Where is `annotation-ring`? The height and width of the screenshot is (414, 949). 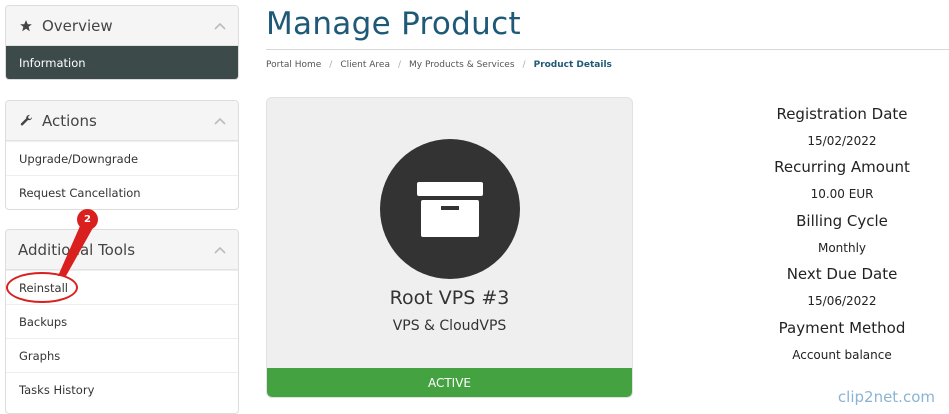 annotation-ring is located at coordinates (42, 287).